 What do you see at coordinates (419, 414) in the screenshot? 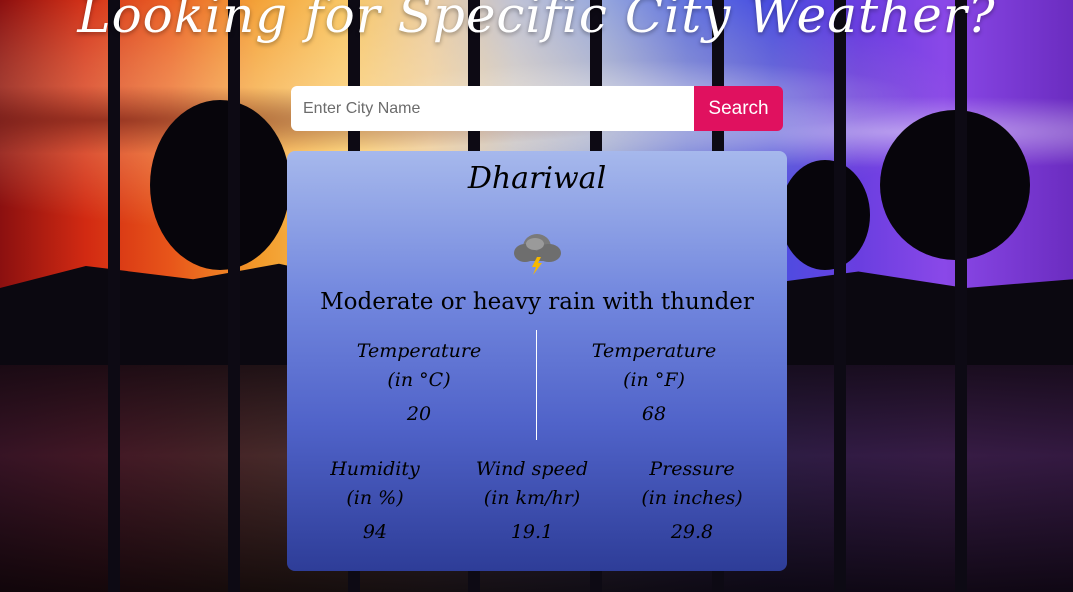
I see `stat-value: 20` at bounding box center [419, 414].